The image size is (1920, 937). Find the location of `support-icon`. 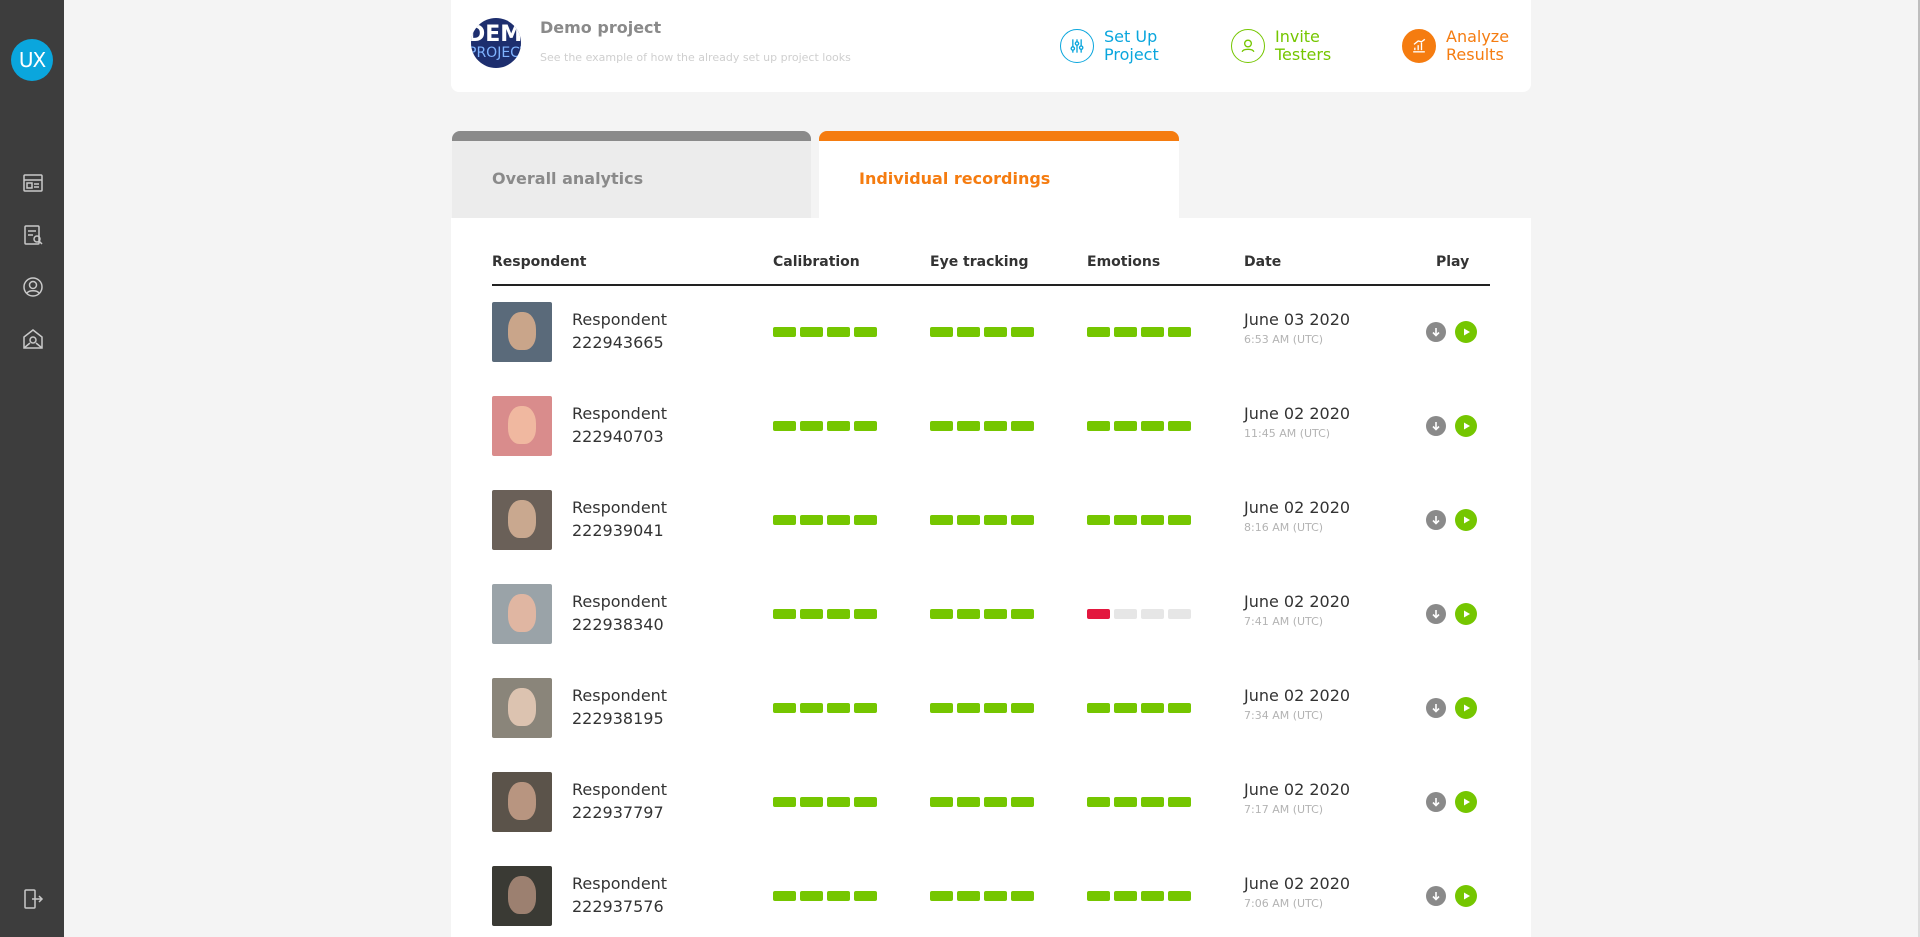

support-icon is located at coordinates (32, 338).